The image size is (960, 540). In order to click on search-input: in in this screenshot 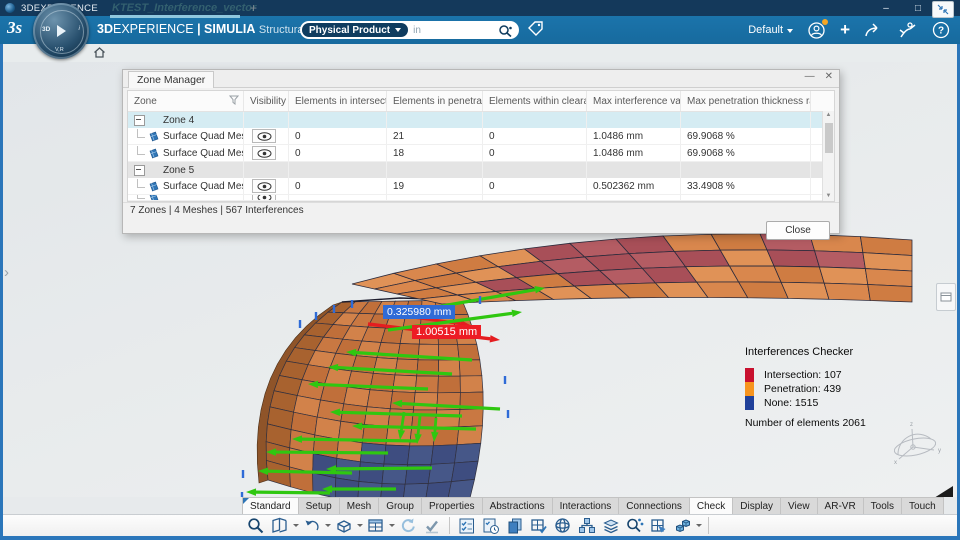, I will do `click(453, 30)`.